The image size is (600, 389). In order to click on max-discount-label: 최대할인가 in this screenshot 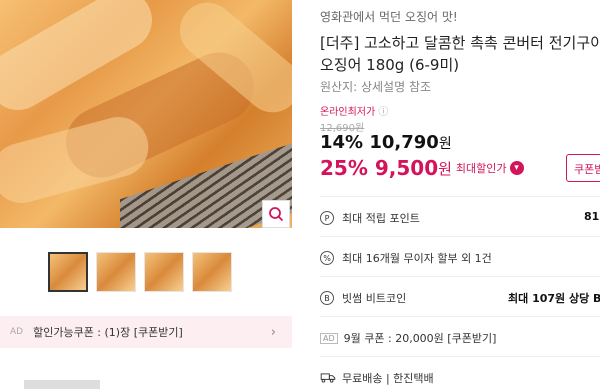, I will do `click(481, 168)`.